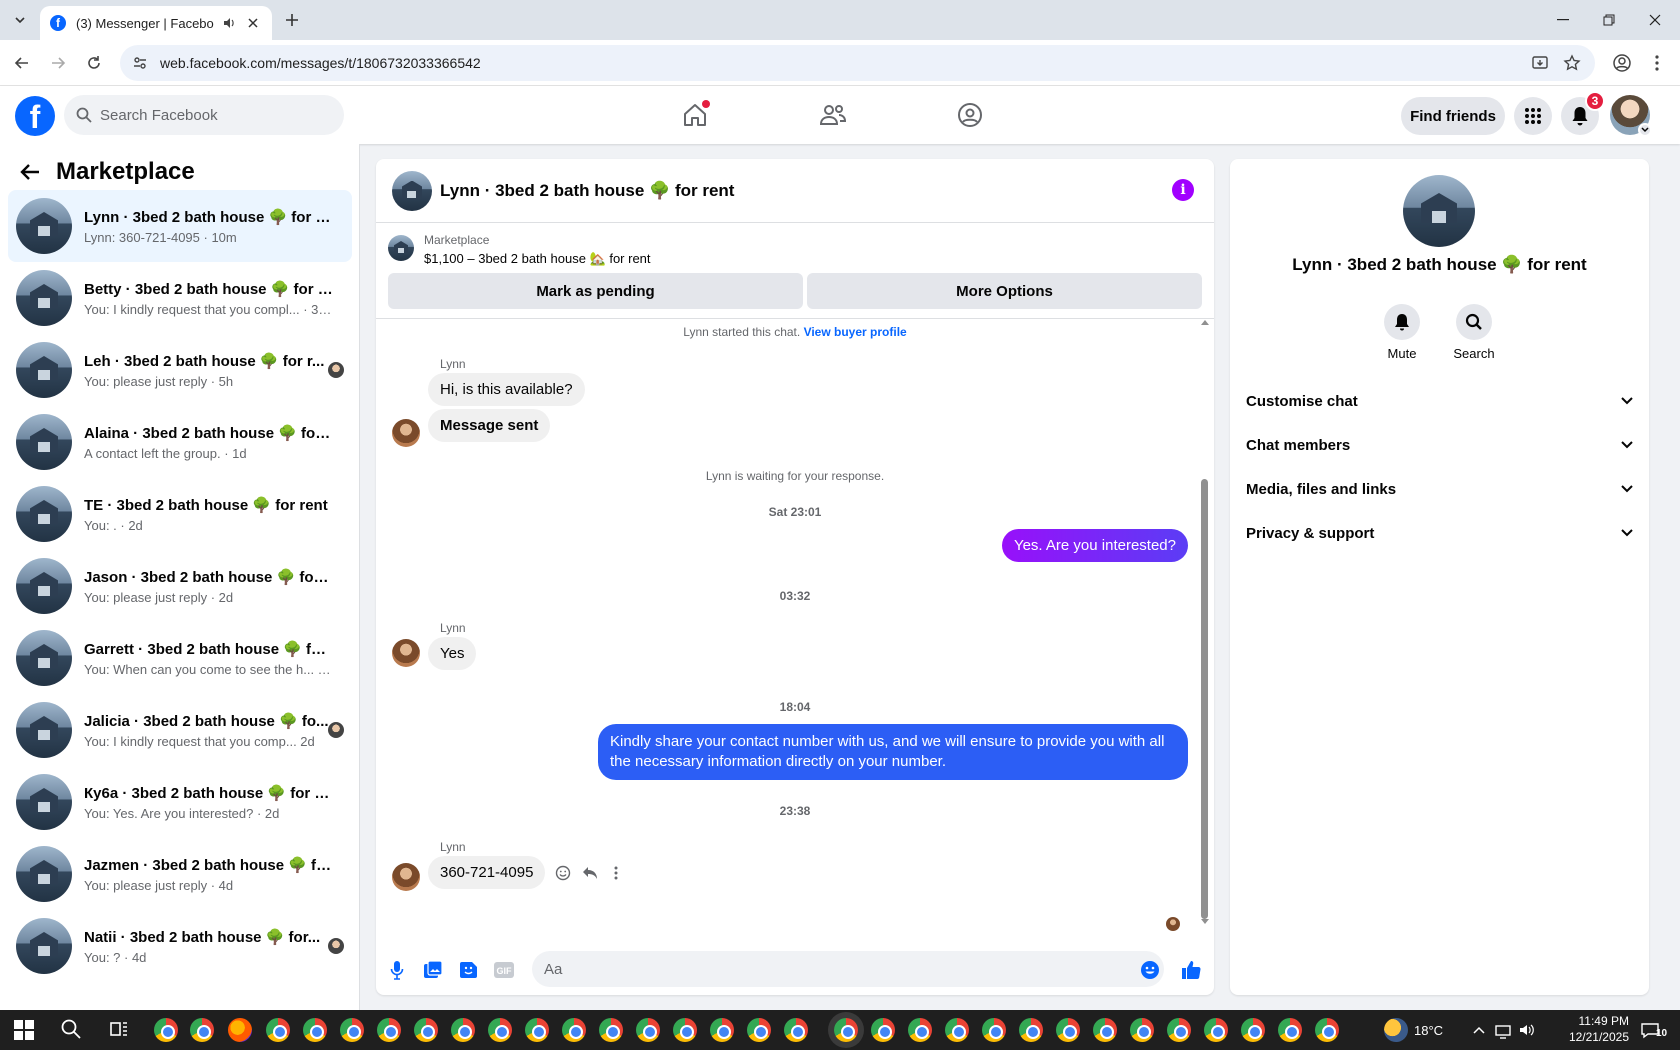 The image size is (1680, 1050). I want to click on chat-members-section: Chat members, so click(1439, 445).